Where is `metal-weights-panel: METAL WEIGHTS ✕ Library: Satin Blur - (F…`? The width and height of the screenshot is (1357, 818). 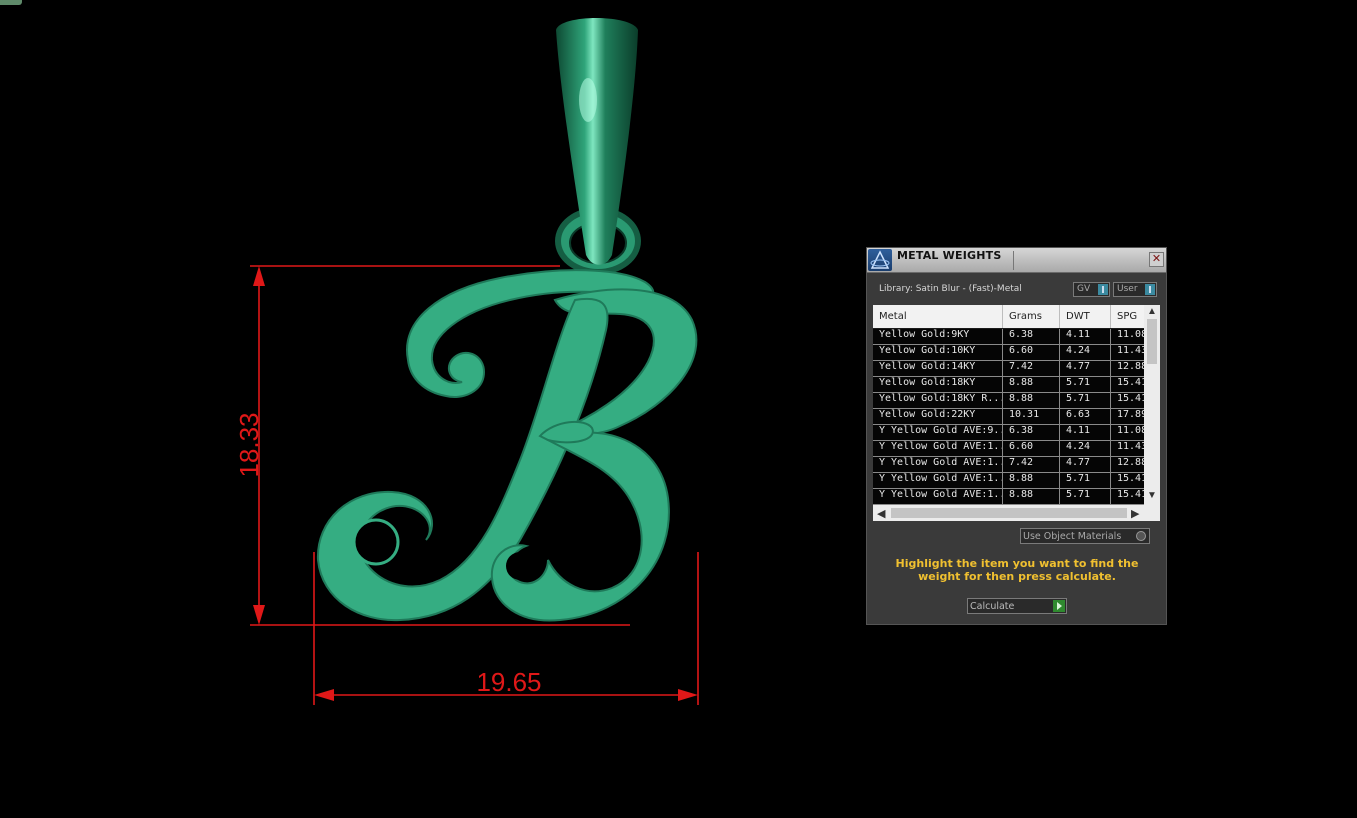 metal-weights-panel: METAL WEIGHTS ✕ Library: Satin Blur - (F… is located at coordinates (1016, 436).